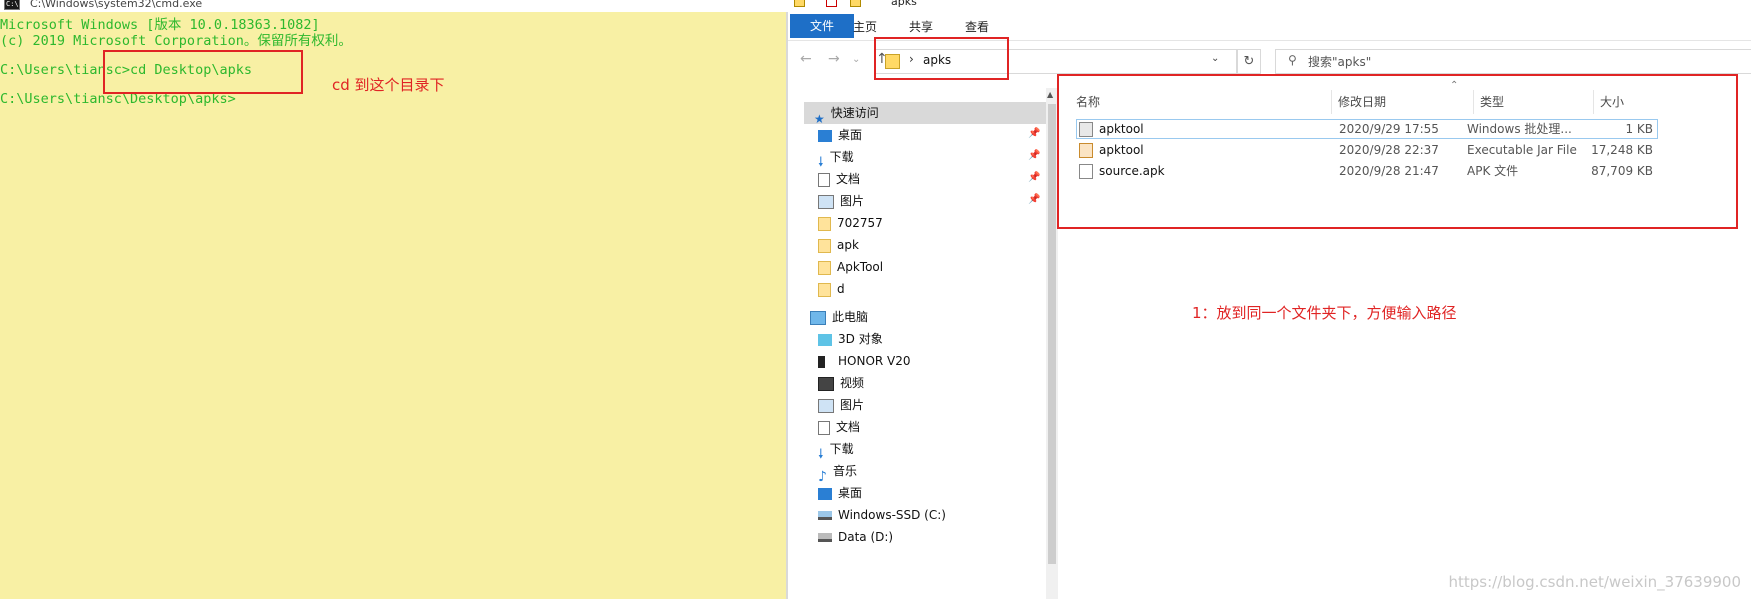 Image resolution: width=1751 pixels, height=599 pixels. I want to click on nav-item-phone: HONOR V20, so click(864, 361).